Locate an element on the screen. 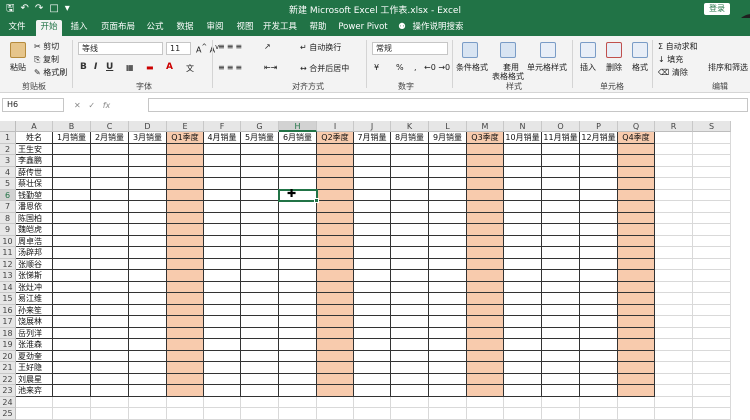  cell-G7 is located at coordinates (260, 207).